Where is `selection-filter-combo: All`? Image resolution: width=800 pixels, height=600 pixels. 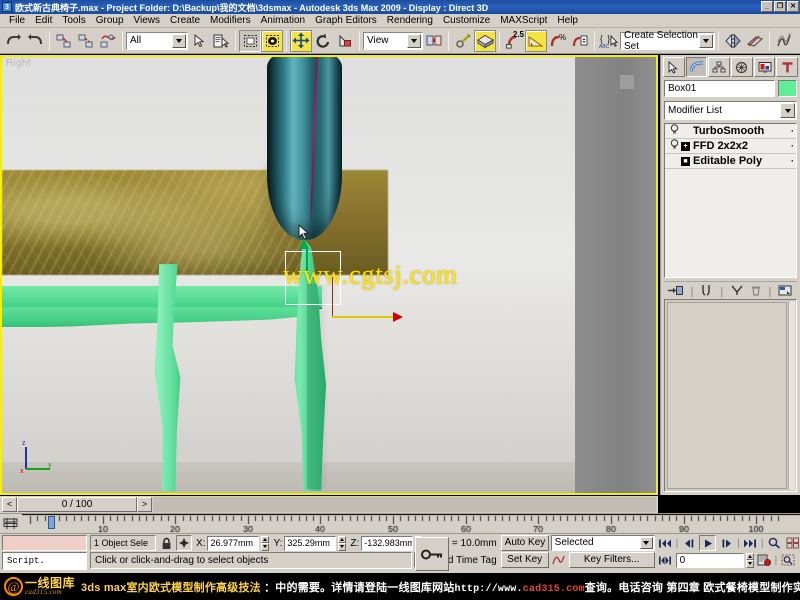
selection-filter-combo: All is located at coordinates (157, 40).